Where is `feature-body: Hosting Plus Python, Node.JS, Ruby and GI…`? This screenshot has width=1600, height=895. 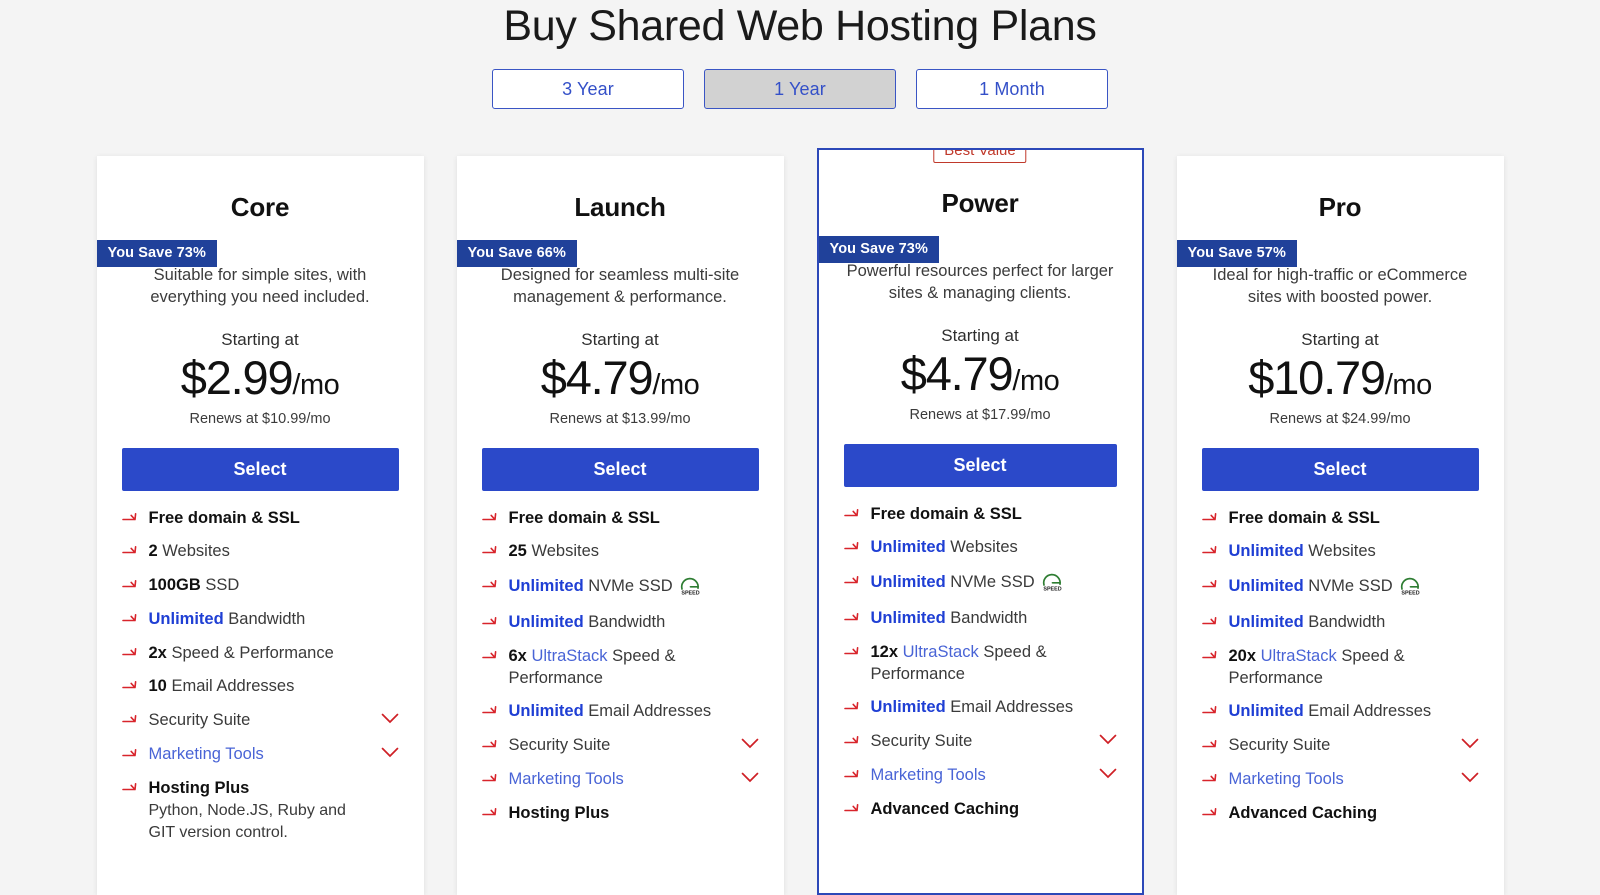
feature-body: Hosting Plus Python, Node.JS, Ruby and GI… is located at coordinates (263, 811).